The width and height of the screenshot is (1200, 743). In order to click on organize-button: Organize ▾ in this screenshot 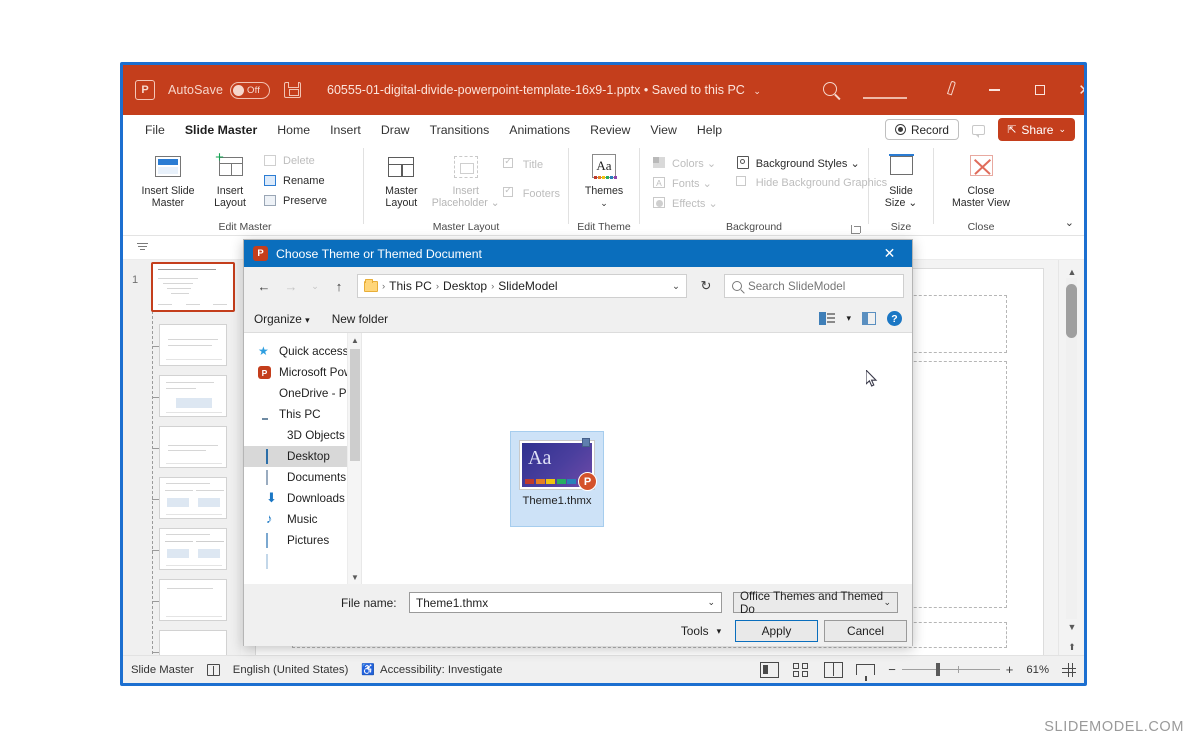, I will do `click(282, 319)`.